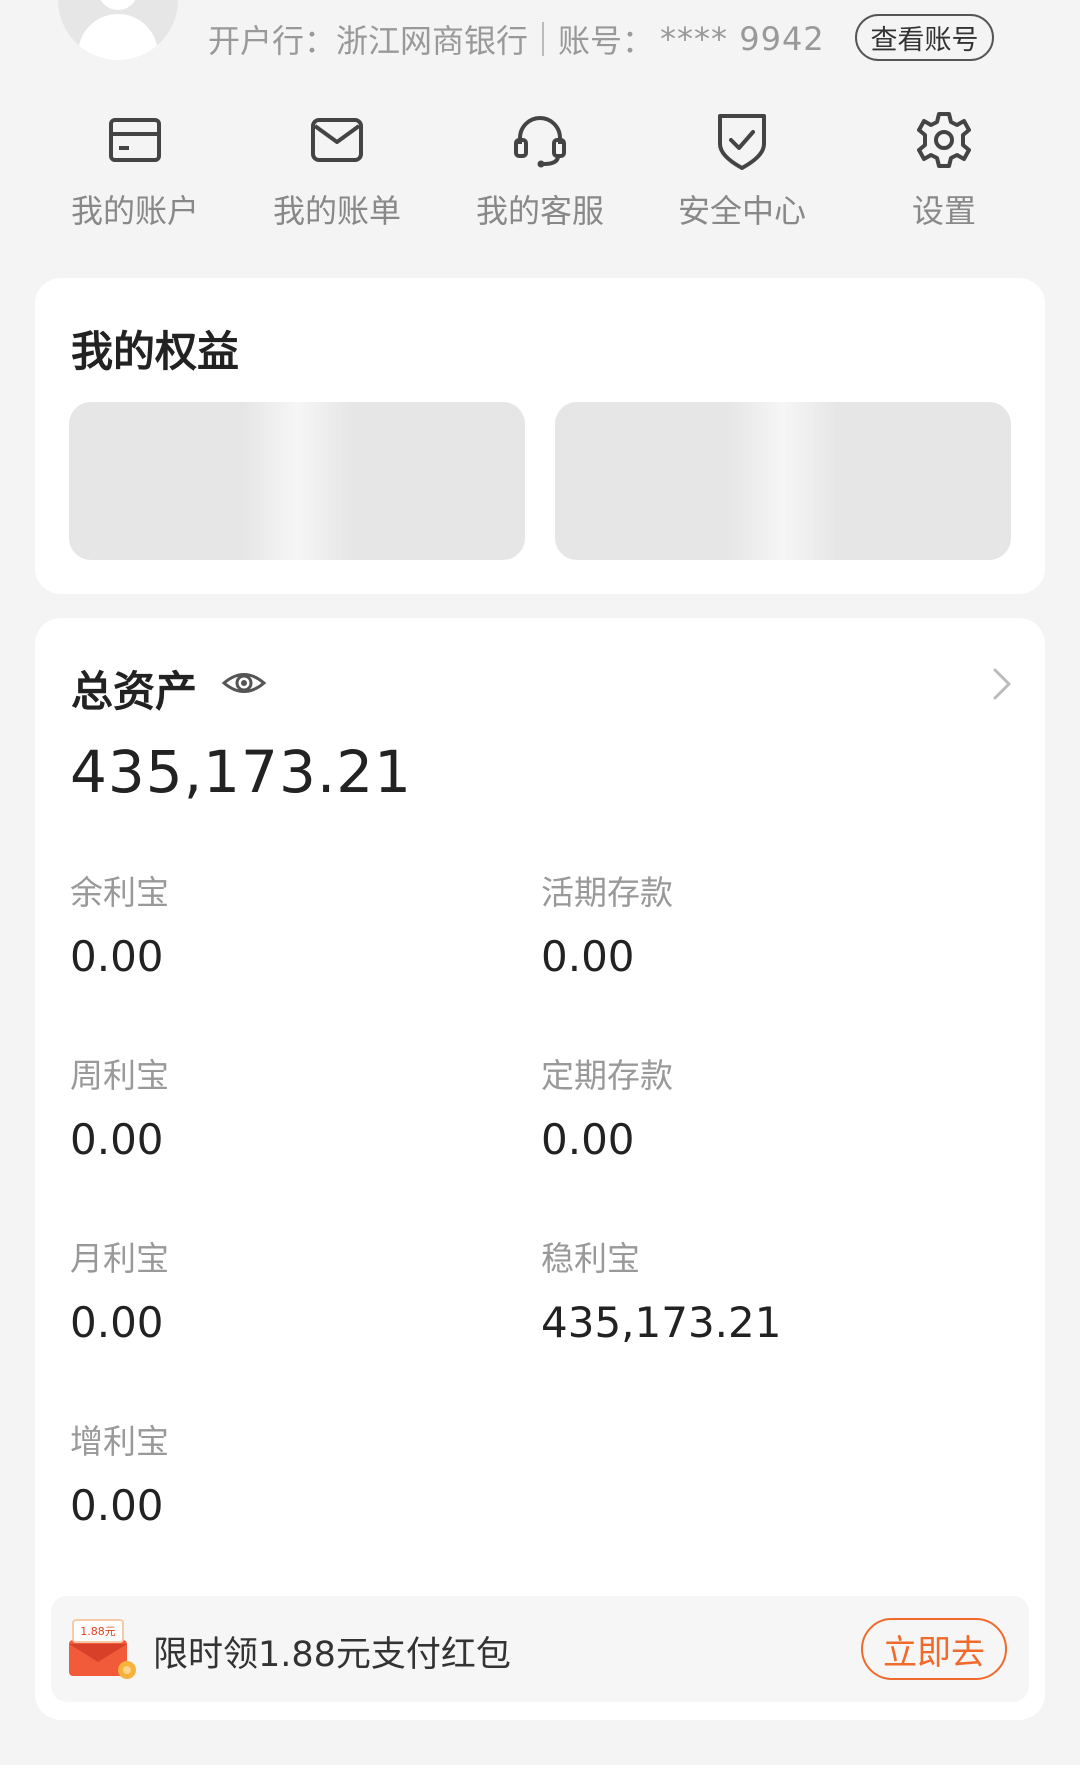 This screenshot has height=1765, width=1080. I want to click on asset-item-demand-deposit: 活期存款 0.00, so click(741, 923).